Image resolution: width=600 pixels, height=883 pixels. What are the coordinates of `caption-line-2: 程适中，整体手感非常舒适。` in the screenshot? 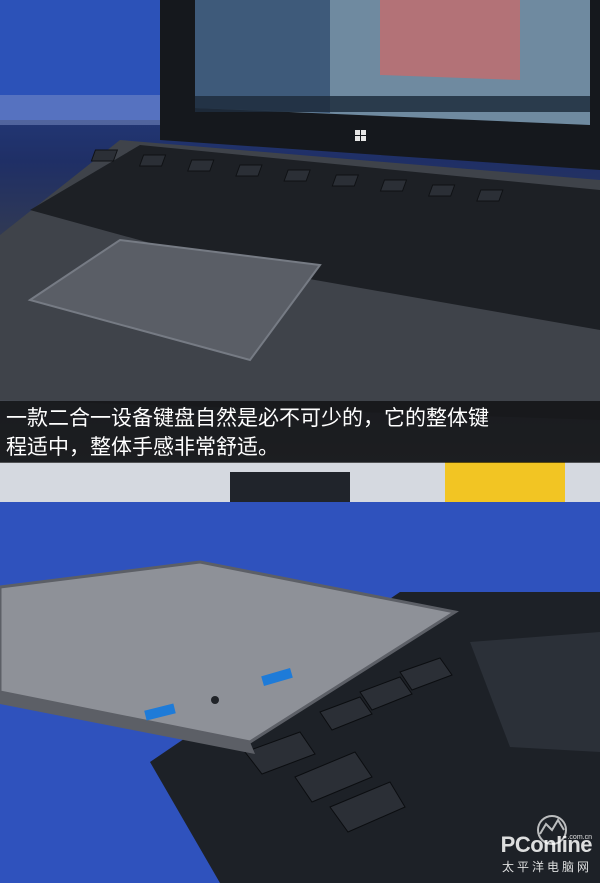 It's located at (142, 447).